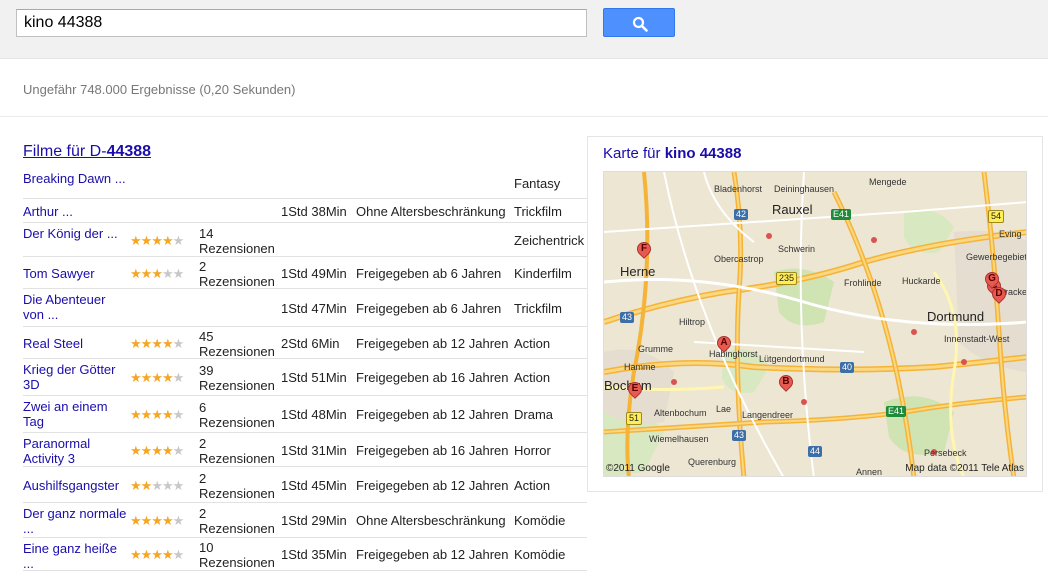  I want to click on map-place-label: Lae, so click(724, 409).